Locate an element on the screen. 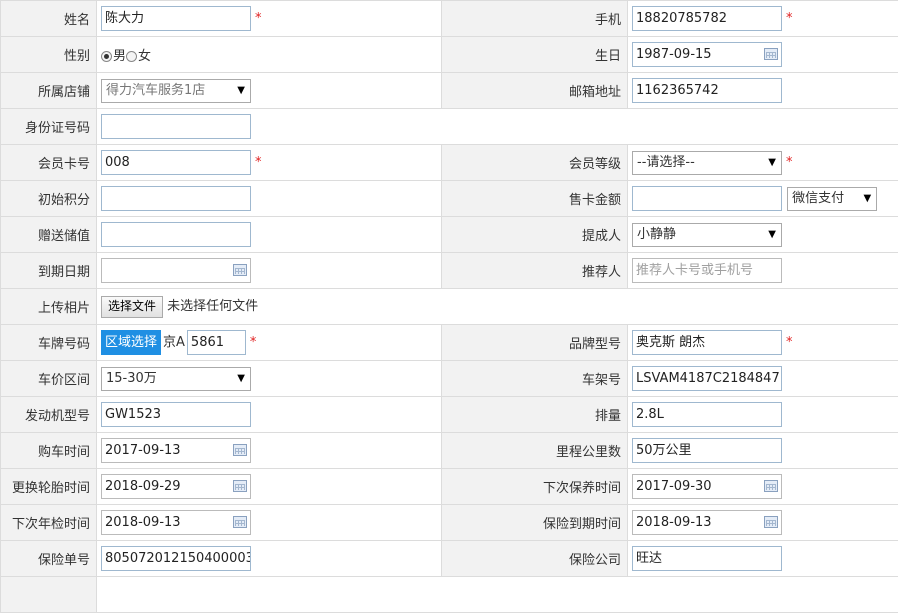 This screenshot has height=613, width=898. photo-label: 上传相片 is located at coordinates (49, 307).